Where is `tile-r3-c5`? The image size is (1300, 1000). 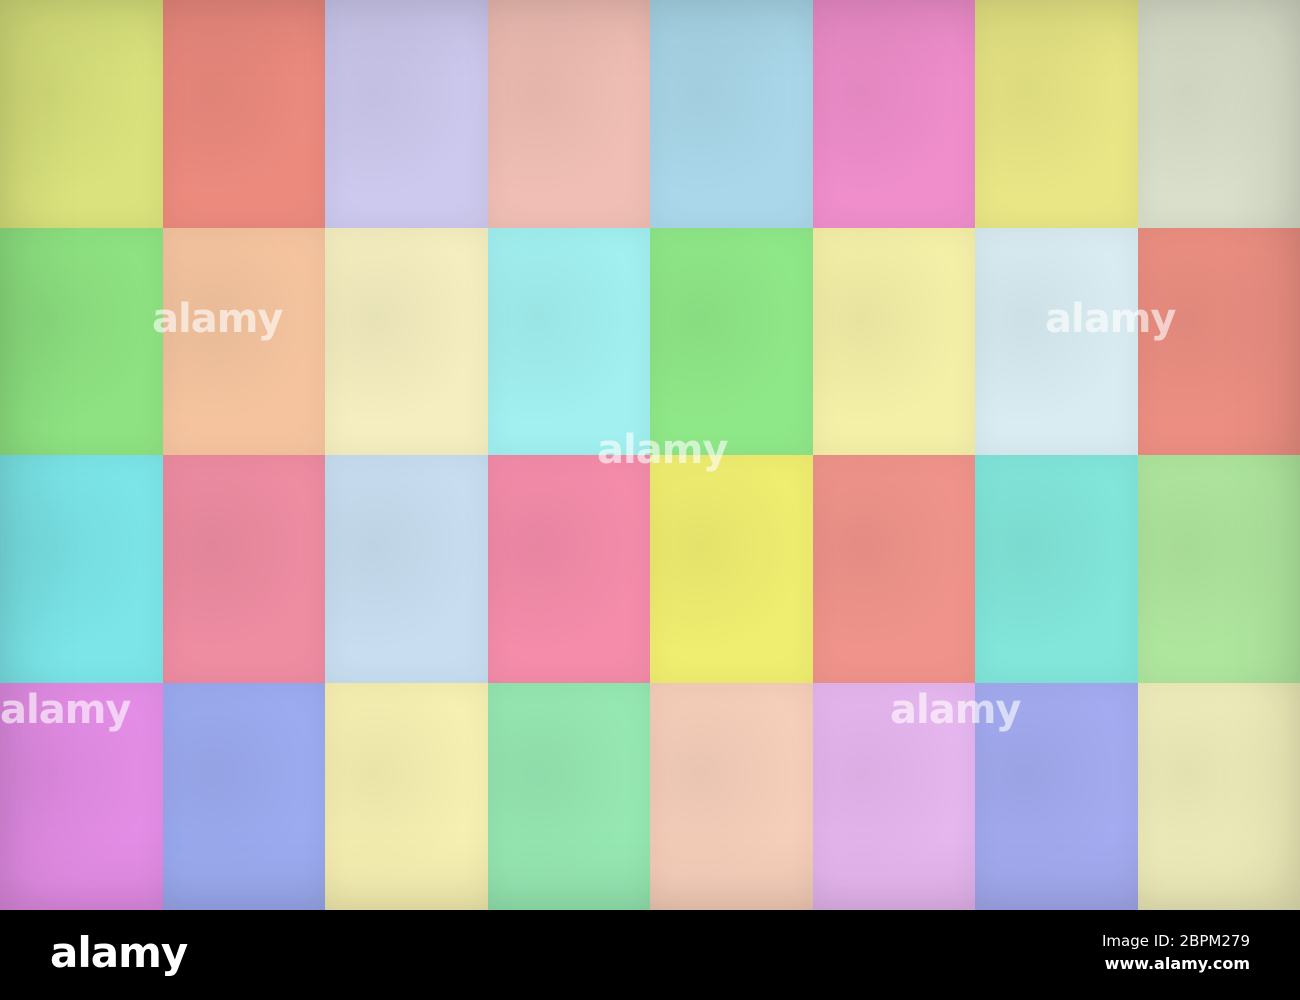
tile-r3-c5 is located at coordinates (731, 569).